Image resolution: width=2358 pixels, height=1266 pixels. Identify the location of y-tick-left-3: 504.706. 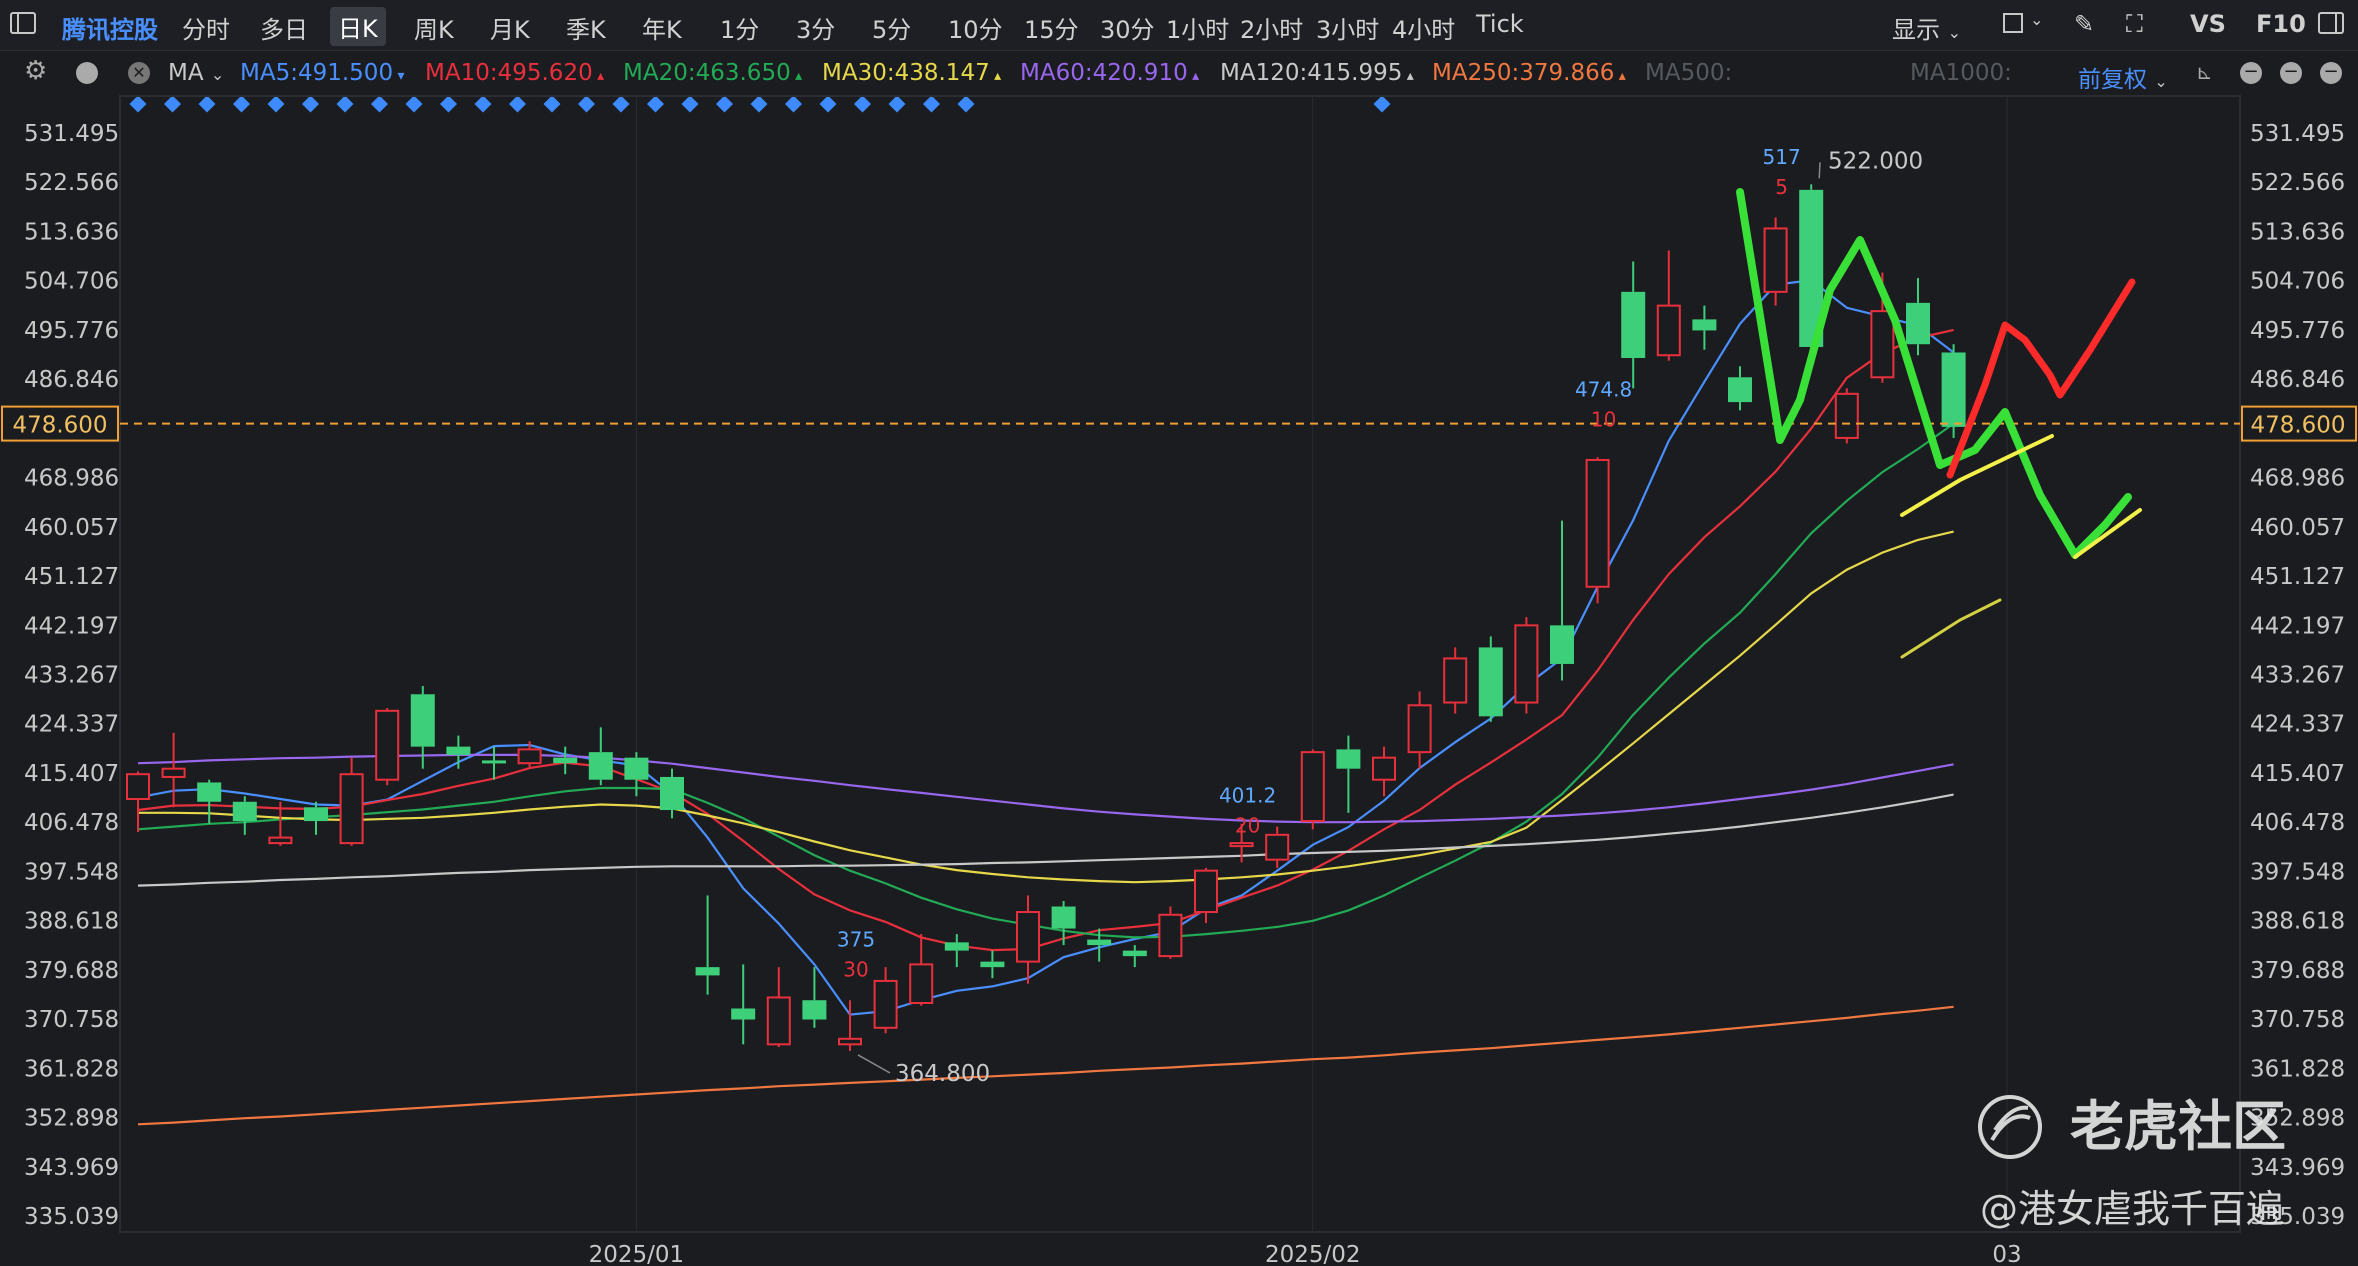
(71, 282).